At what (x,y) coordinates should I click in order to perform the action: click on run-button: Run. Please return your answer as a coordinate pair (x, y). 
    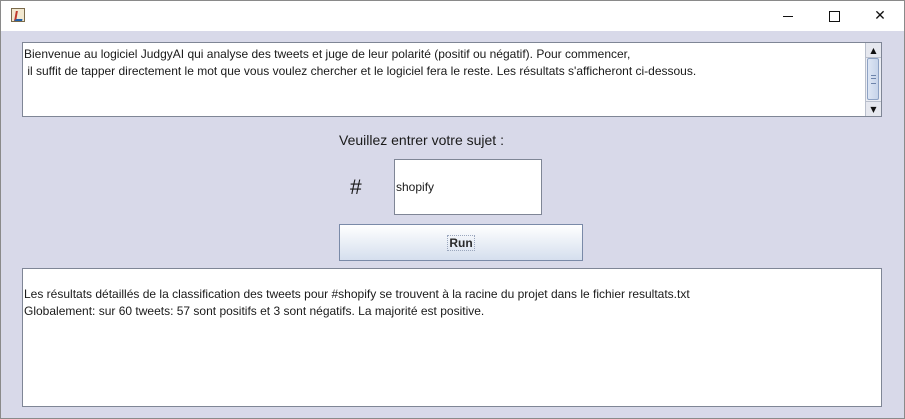
    Looking at the image, I should click on (461, 242).